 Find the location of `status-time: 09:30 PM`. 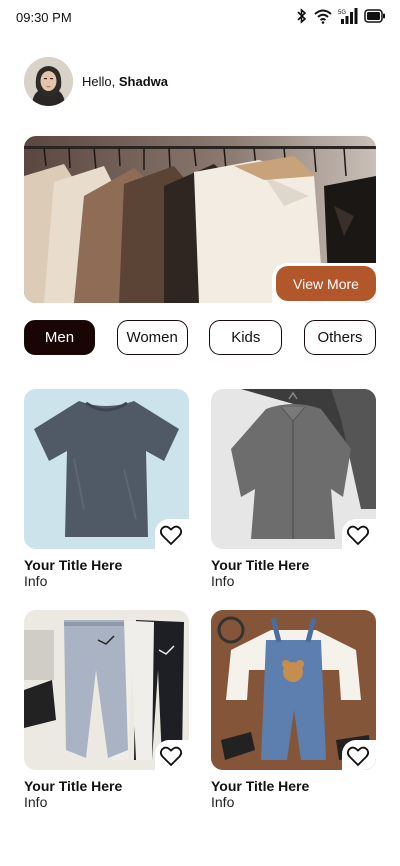

status-time: 09:30 PM is located at coordinates (44, 17).